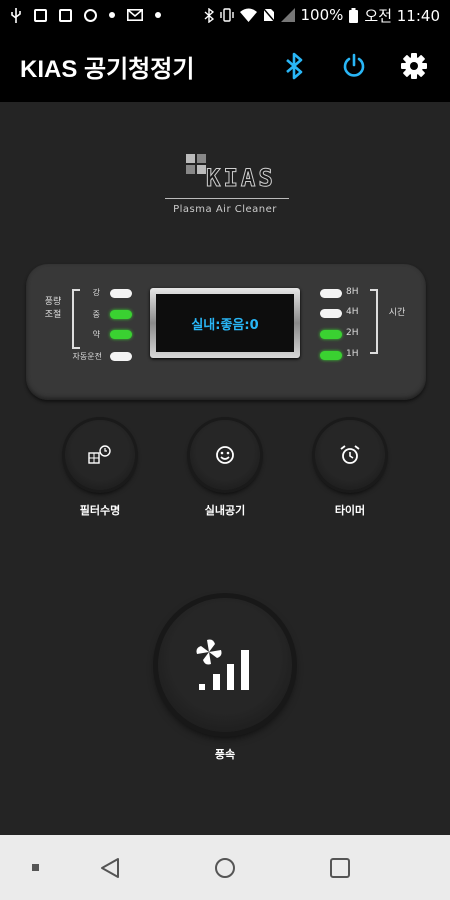 The height and width of the screenshot is (900, 450). What do you see at coordinates (158, 15) in the screenshot?
I see `more-dots-icon` at bounding box center [158, 15].